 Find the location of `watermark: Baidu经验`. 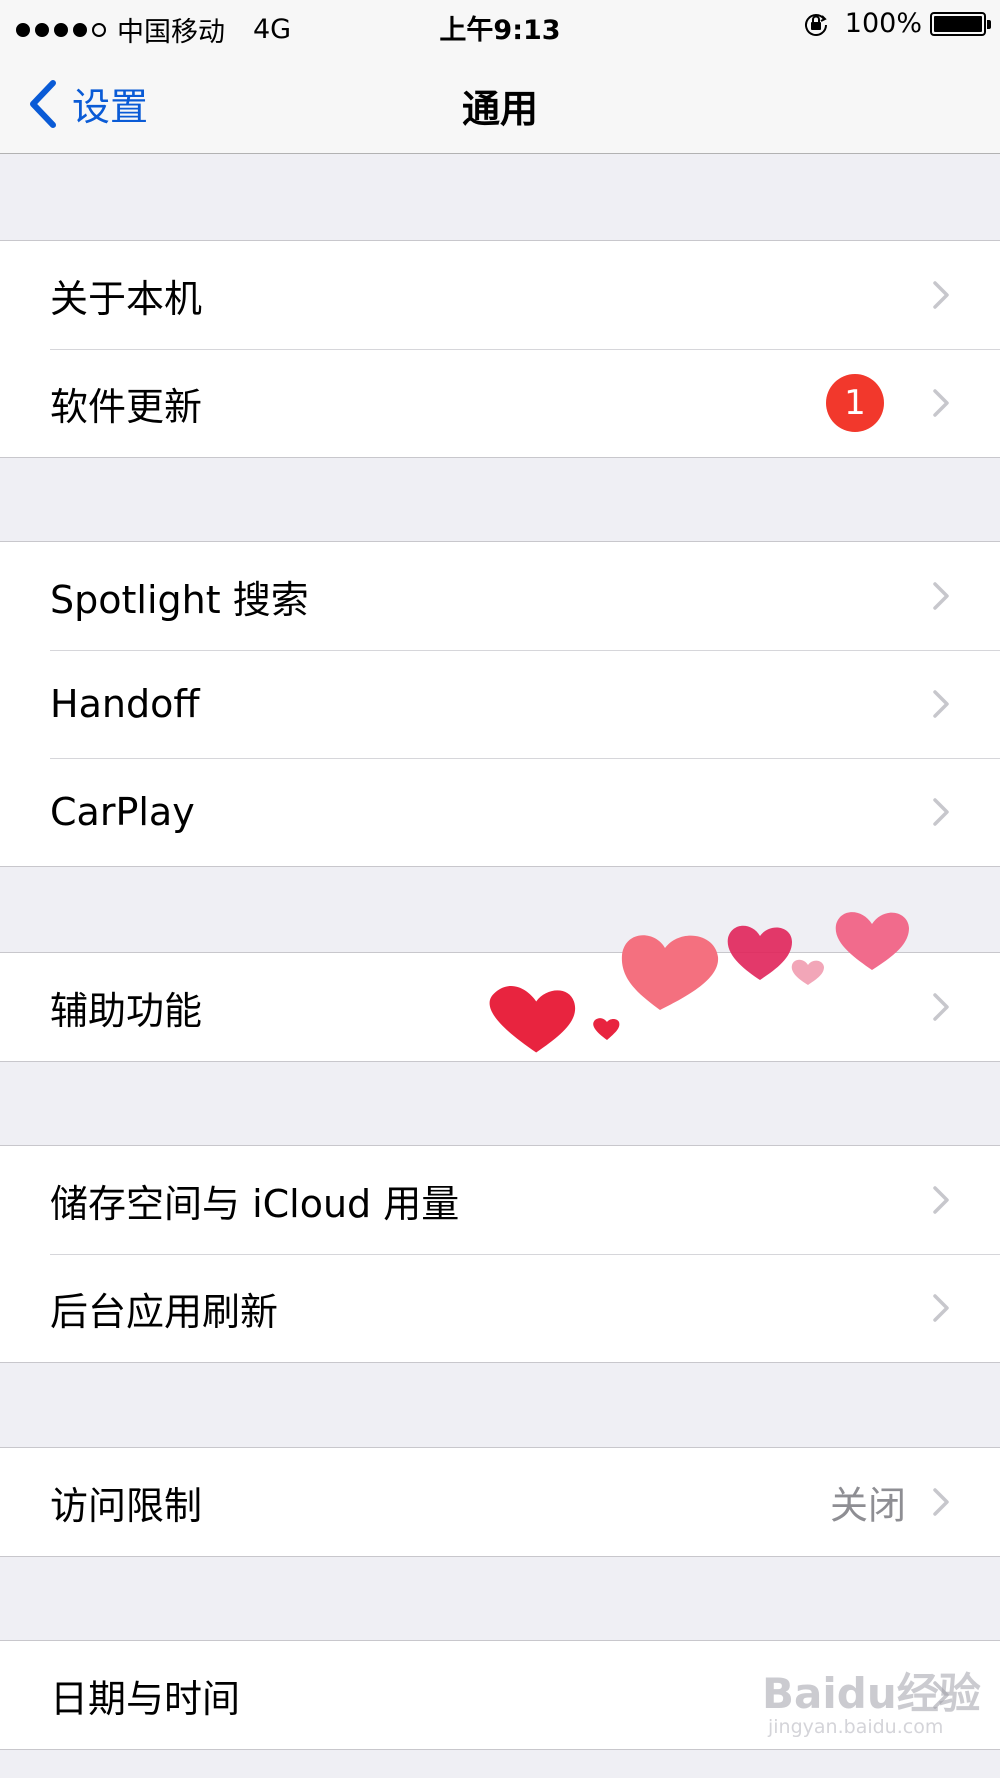

watermark: Baidu经验 is located at coordinates (871, 1693).